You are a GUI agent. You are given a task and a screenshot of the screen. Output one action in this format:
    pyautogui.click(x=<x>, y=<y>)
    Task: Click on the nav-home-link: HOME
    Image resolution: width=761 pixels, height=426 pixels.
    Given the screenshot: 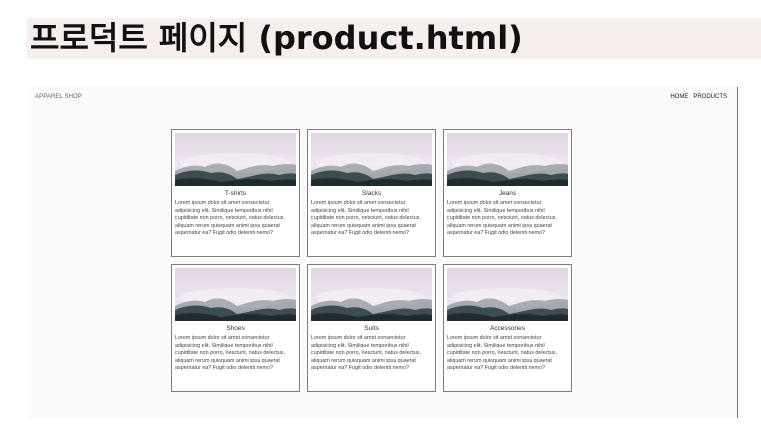 What is the action you would take?
    pyautogui.click(x=679, y=97)
    